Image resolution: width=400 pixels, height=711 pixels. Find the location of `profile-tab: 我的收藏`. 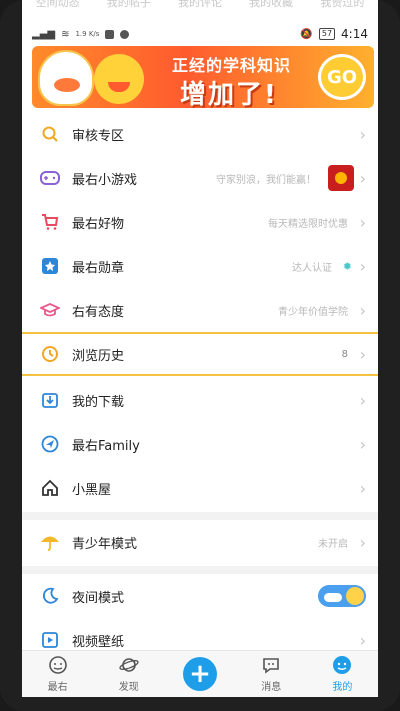

profile-tab: 我的收藏 is located at coordinates (271, 5).